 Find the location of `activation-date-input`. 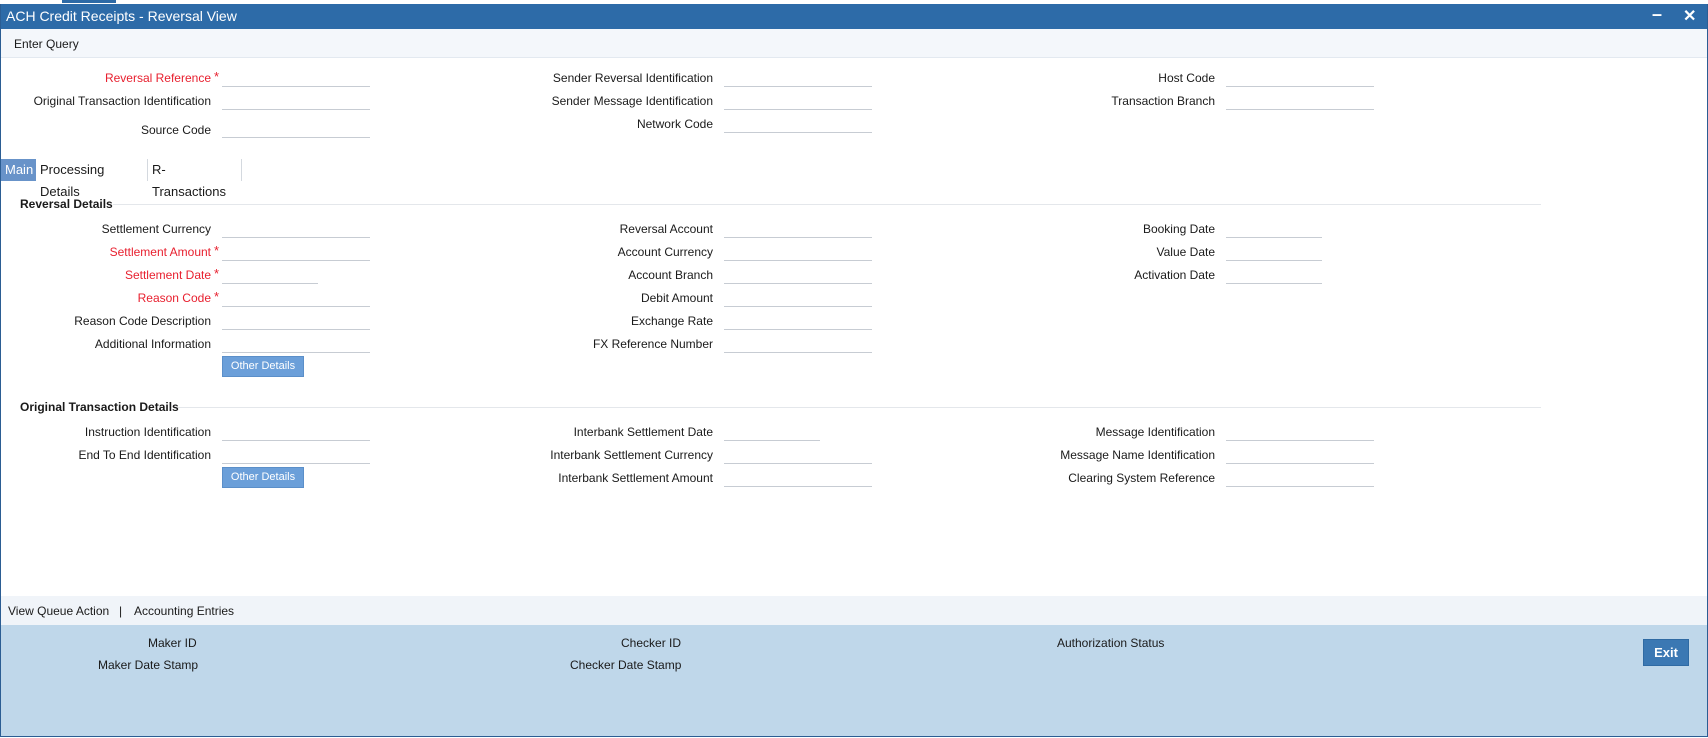

activation-date-input is located at coordinates (1274, 276).